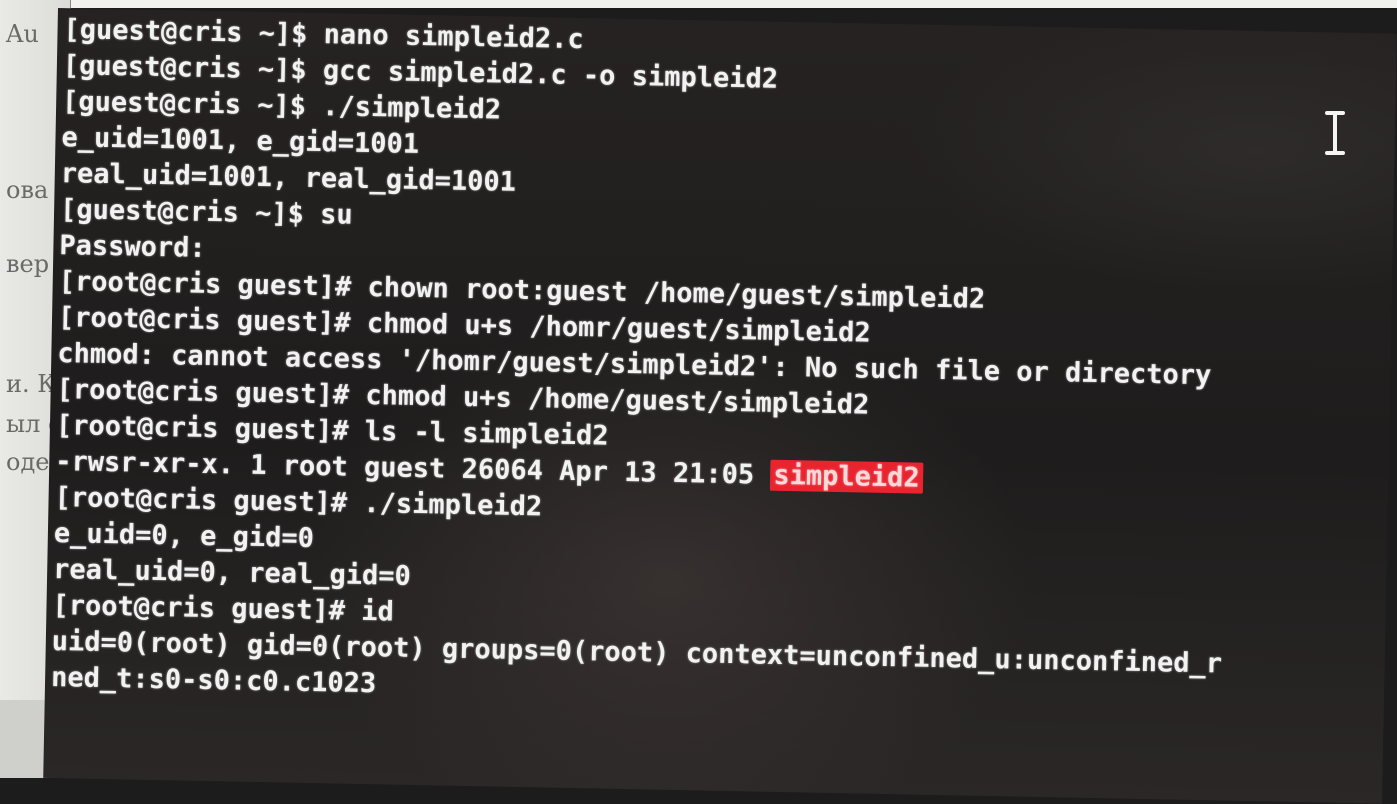 The height and width of the screenshot is (804, 1397). Describe the element at coordinates (240, 141) in the screenshot. I see `terminal-line: e_uid=1001, e_gid=1001` at that location.